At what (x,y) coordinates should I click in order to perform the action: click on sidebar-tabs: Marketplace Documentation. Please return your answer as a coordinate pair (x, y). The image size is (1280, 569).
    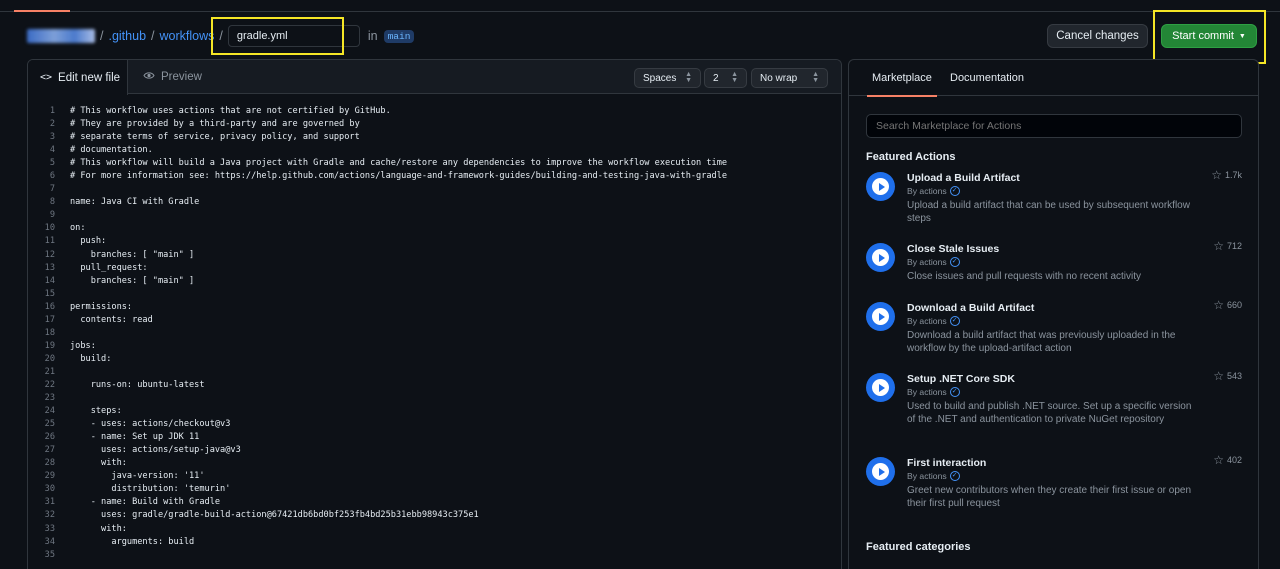
    Looking at the image, I should click on (1053, 78).